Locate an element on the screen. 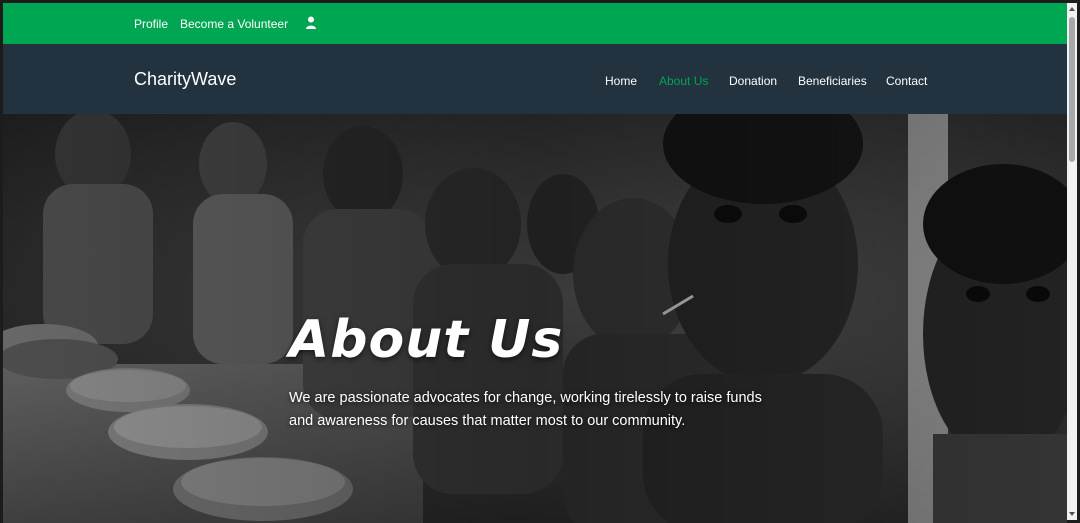  brand-logo: CharityWave is located at coordinates (185, 79).